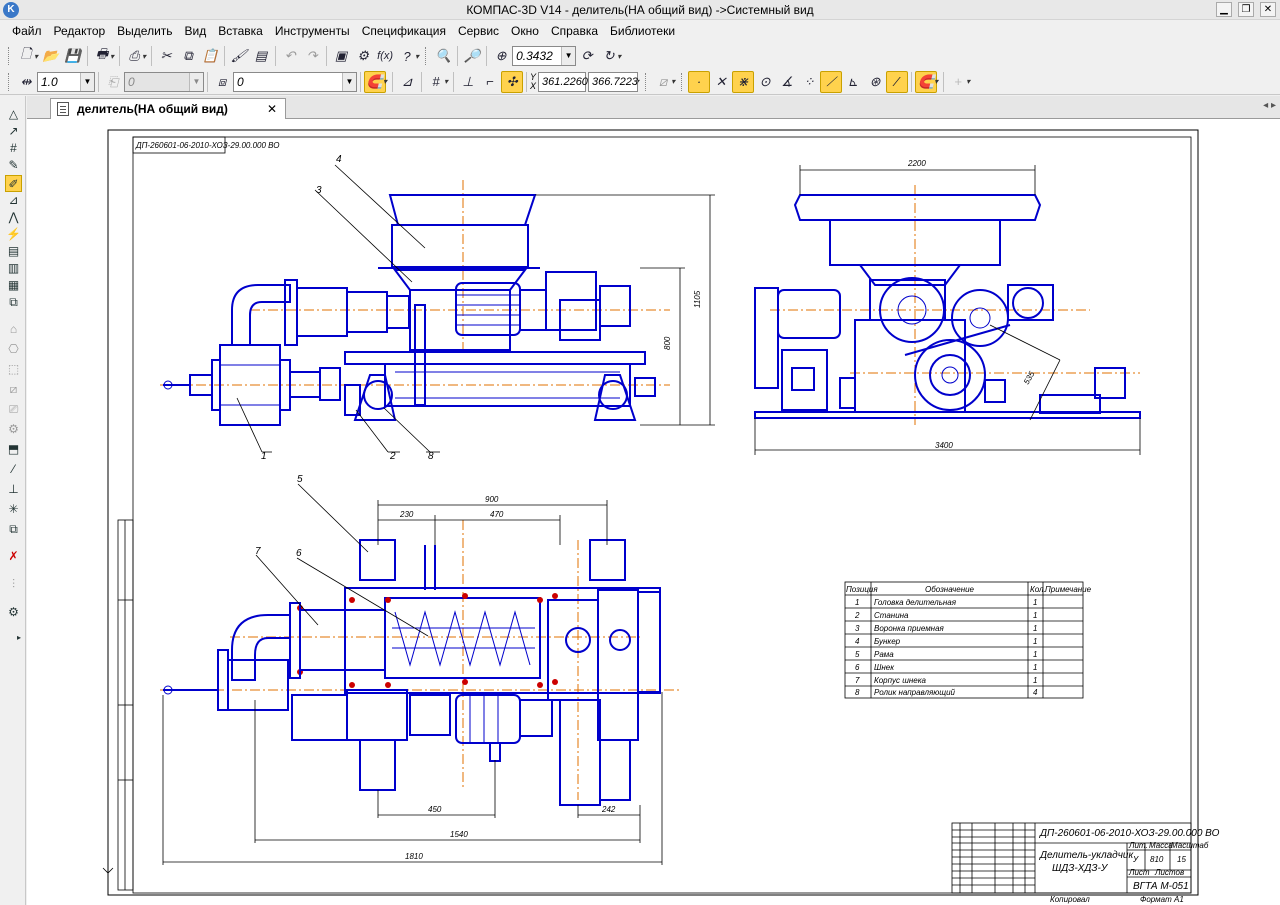 The image size is (1280, 905). What do you see at coordinates (13, 217) in the screenshot?
I see `select-tool-icon: ⋀` at bounding box center [13, 217].